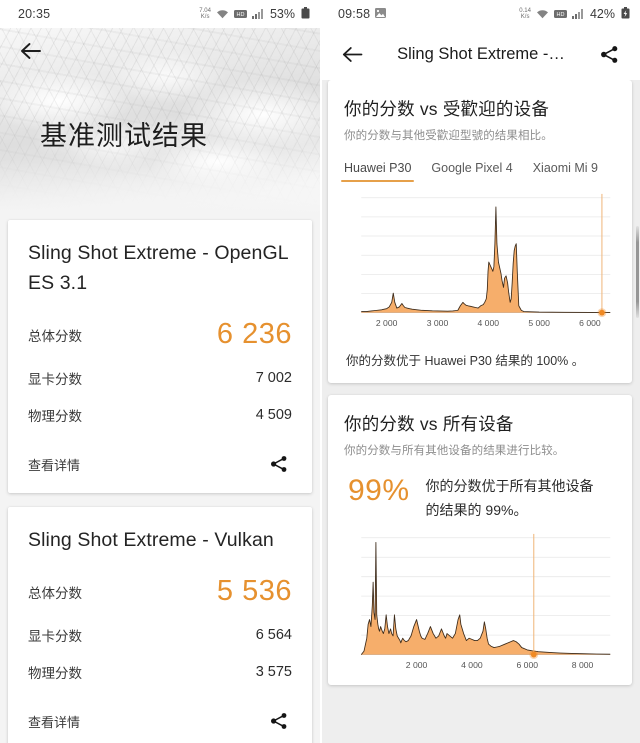  I want to click on physics-score-row: 物理分数 4 509, so click(160, 415).